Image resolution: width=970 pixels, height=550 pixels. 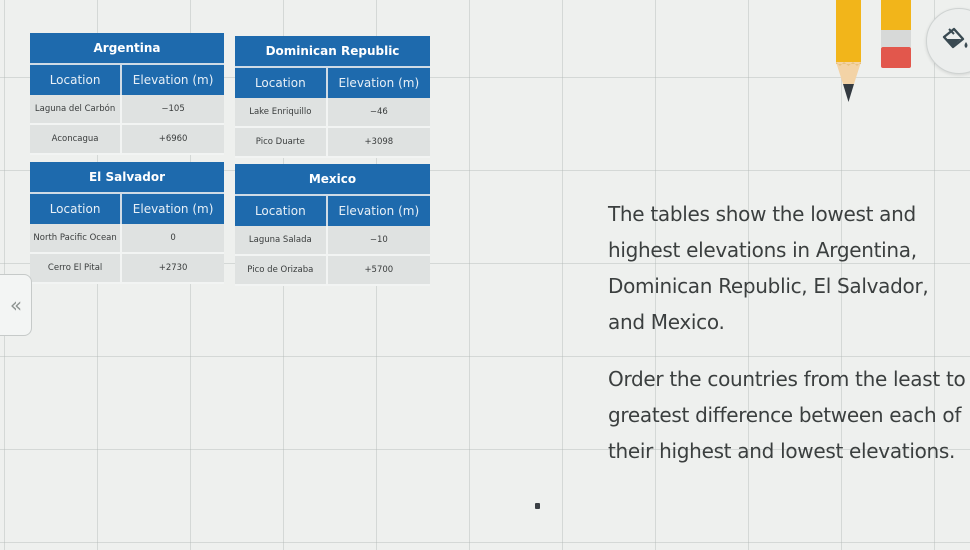 I want to click on pencil-icon, so click(x=848, y=51).